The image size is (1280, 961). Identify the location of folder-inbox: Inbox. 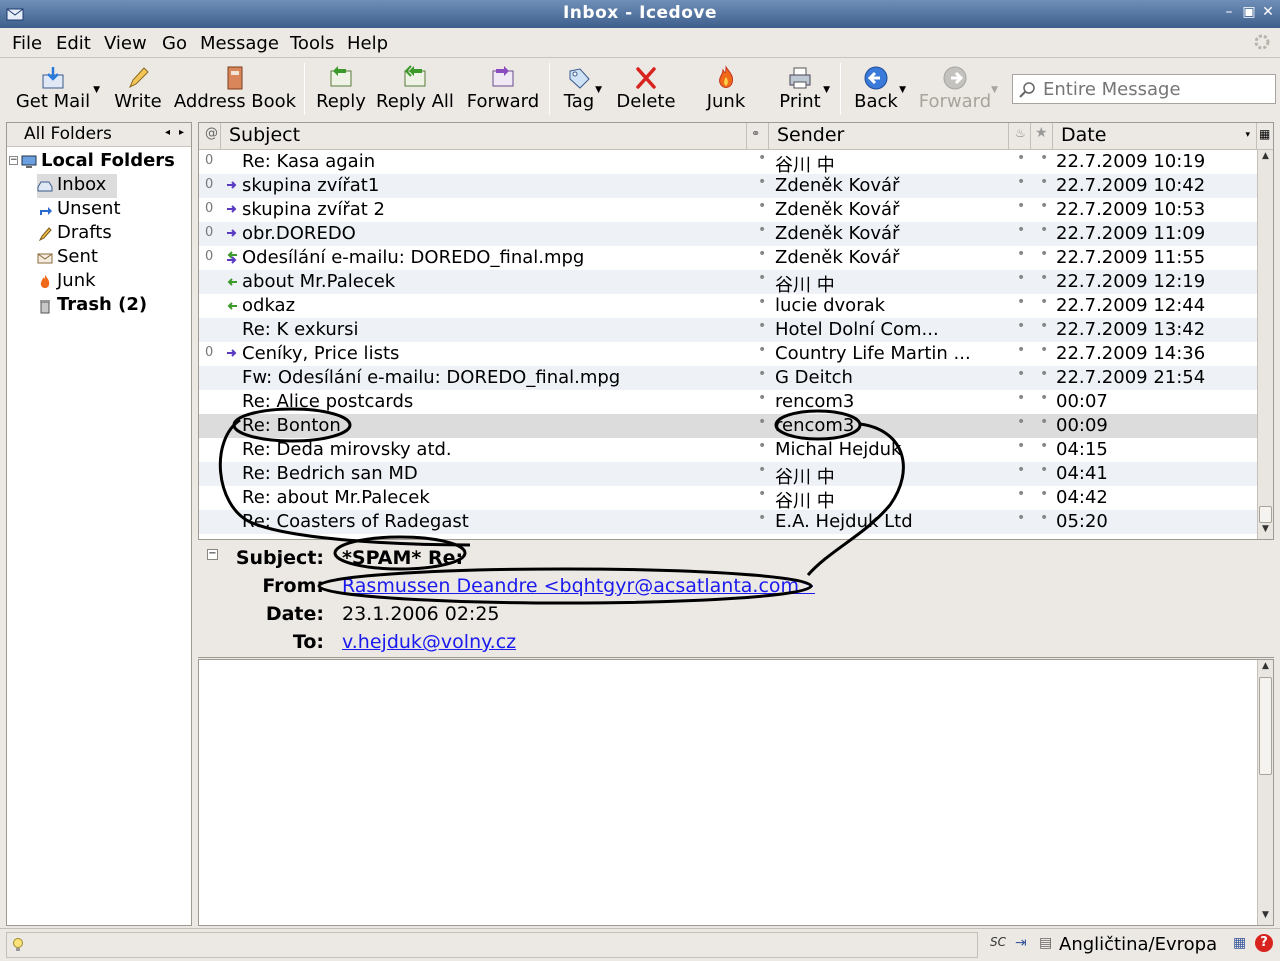
(77, 186).